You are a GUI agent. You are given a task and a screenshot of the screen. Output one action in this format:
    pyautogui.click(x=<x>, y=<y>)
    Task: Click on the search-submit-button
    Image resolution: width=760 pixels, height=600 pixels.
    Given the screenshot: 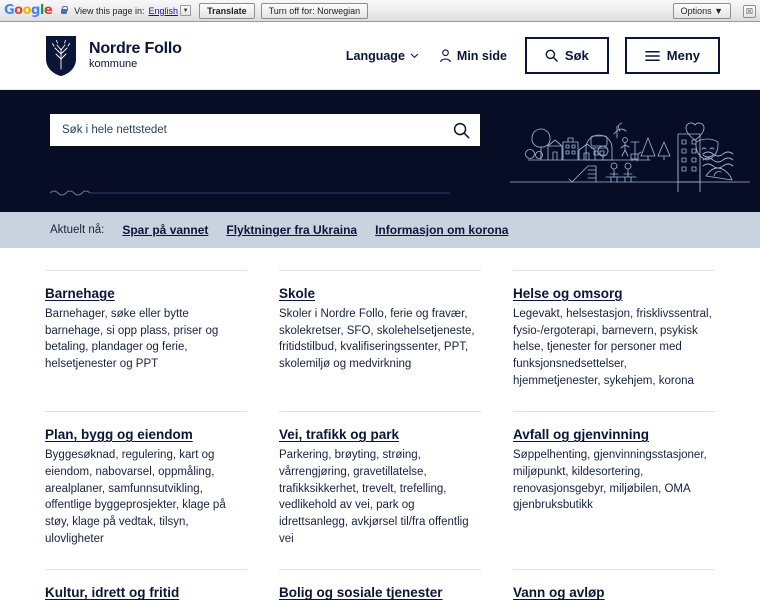 What is the action you would take?
    pyautogui.click(x=461, y=130)
    